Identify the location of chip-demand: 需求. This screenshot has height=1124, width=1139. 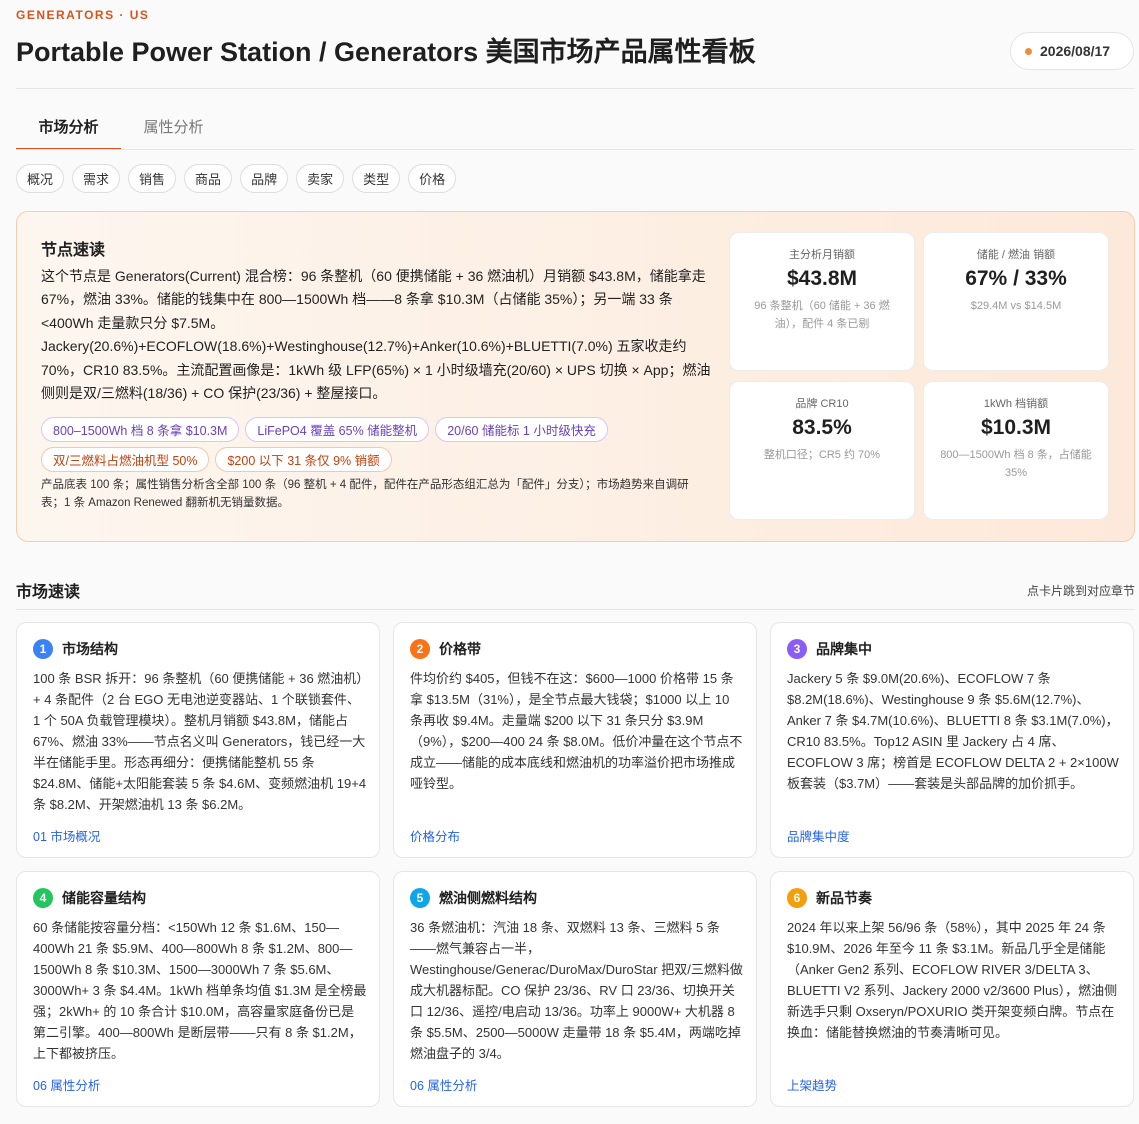
(96, 178).